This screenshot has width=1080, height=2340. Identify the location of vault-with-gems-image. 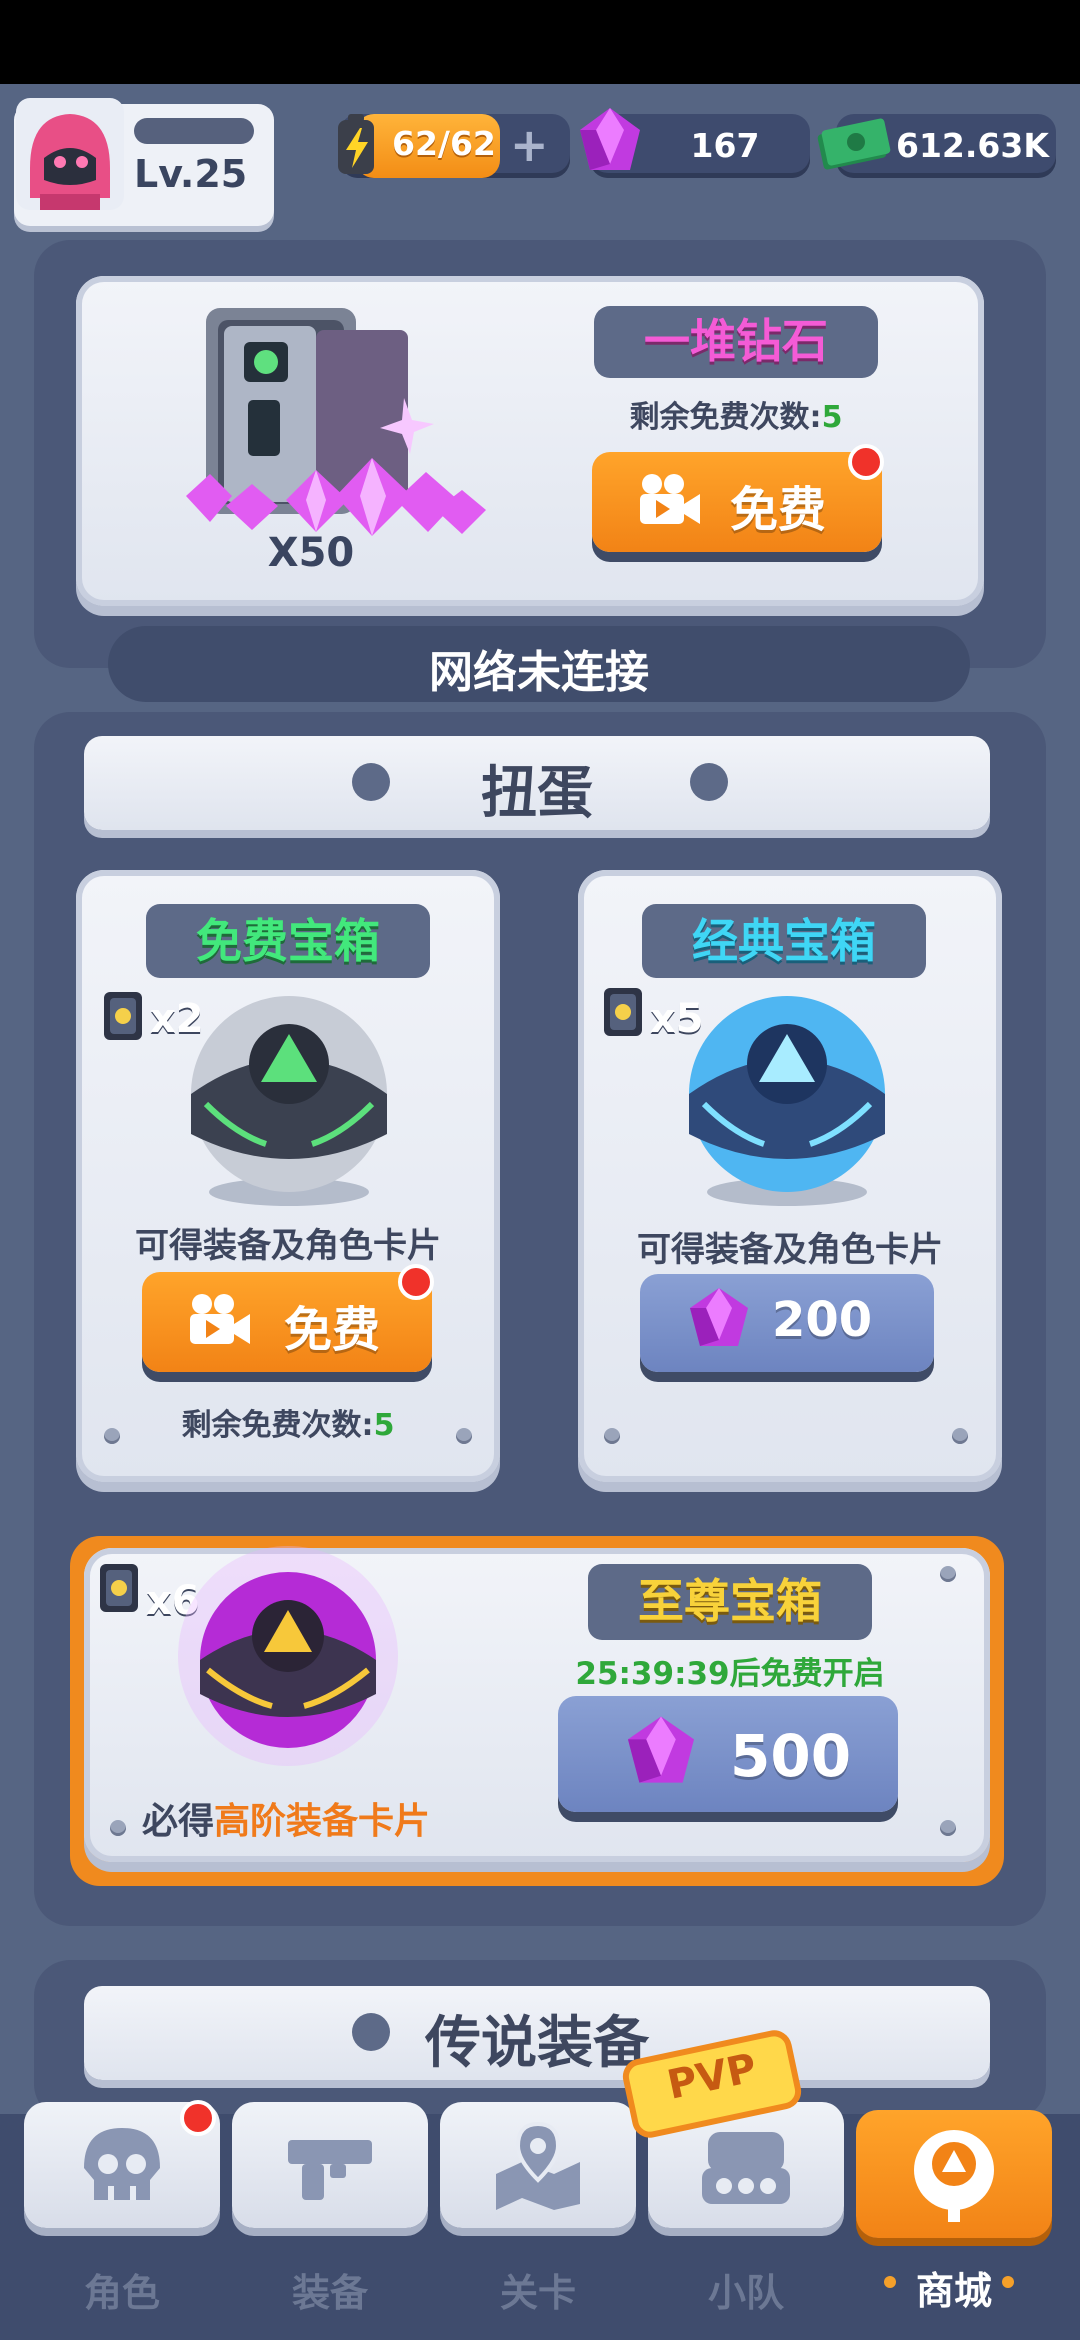
(336, 422).